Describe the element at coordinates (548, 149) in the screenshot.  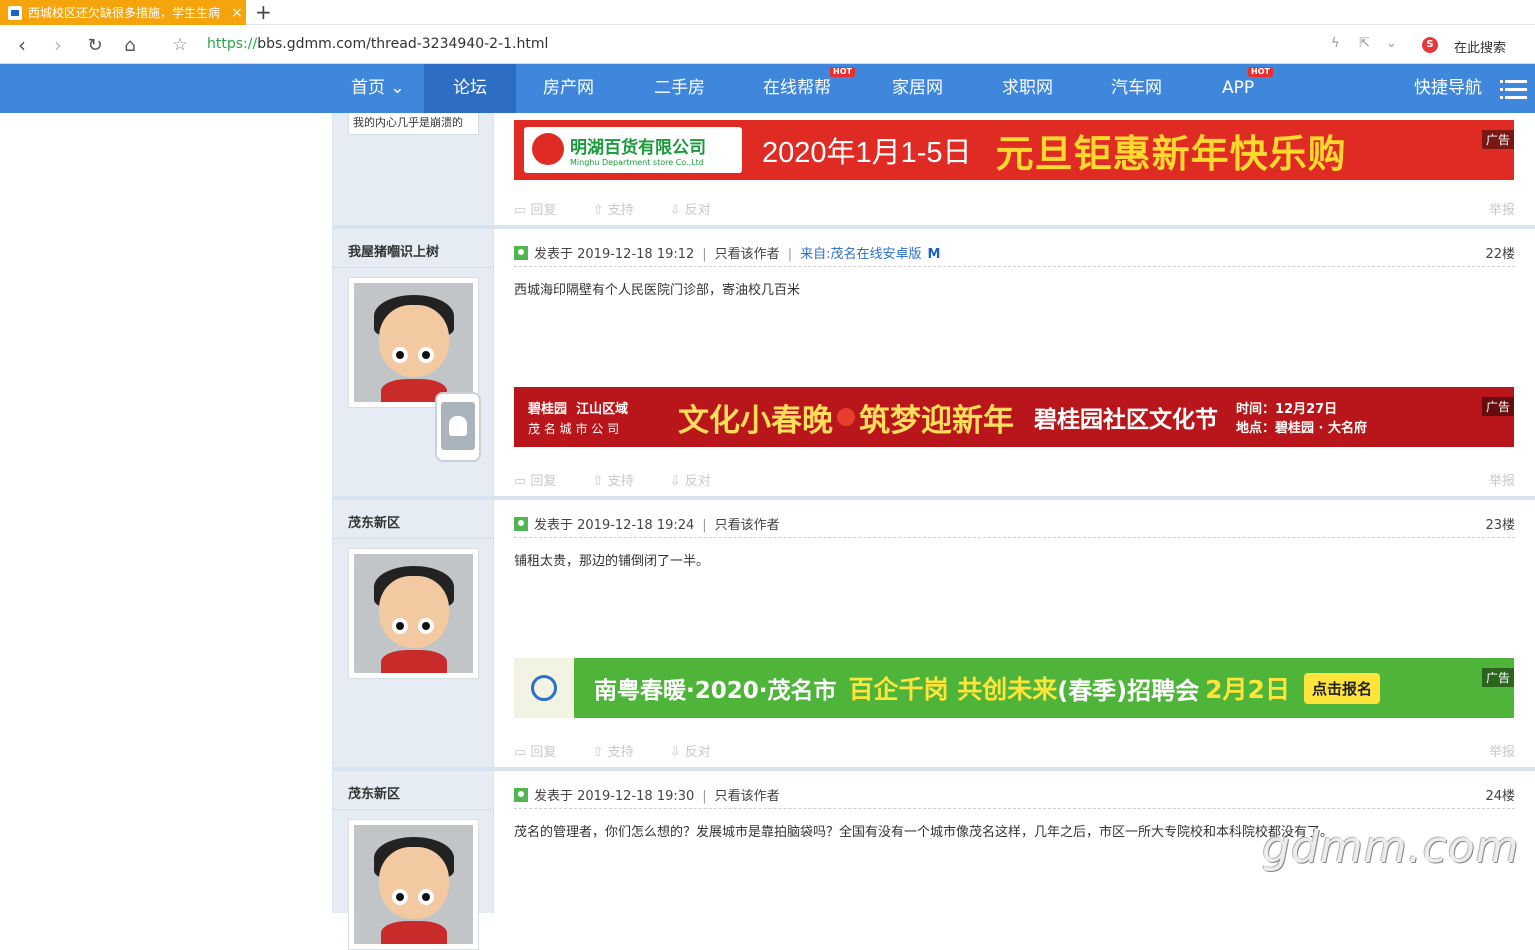
I see `minghu-logo-icon` at that location.